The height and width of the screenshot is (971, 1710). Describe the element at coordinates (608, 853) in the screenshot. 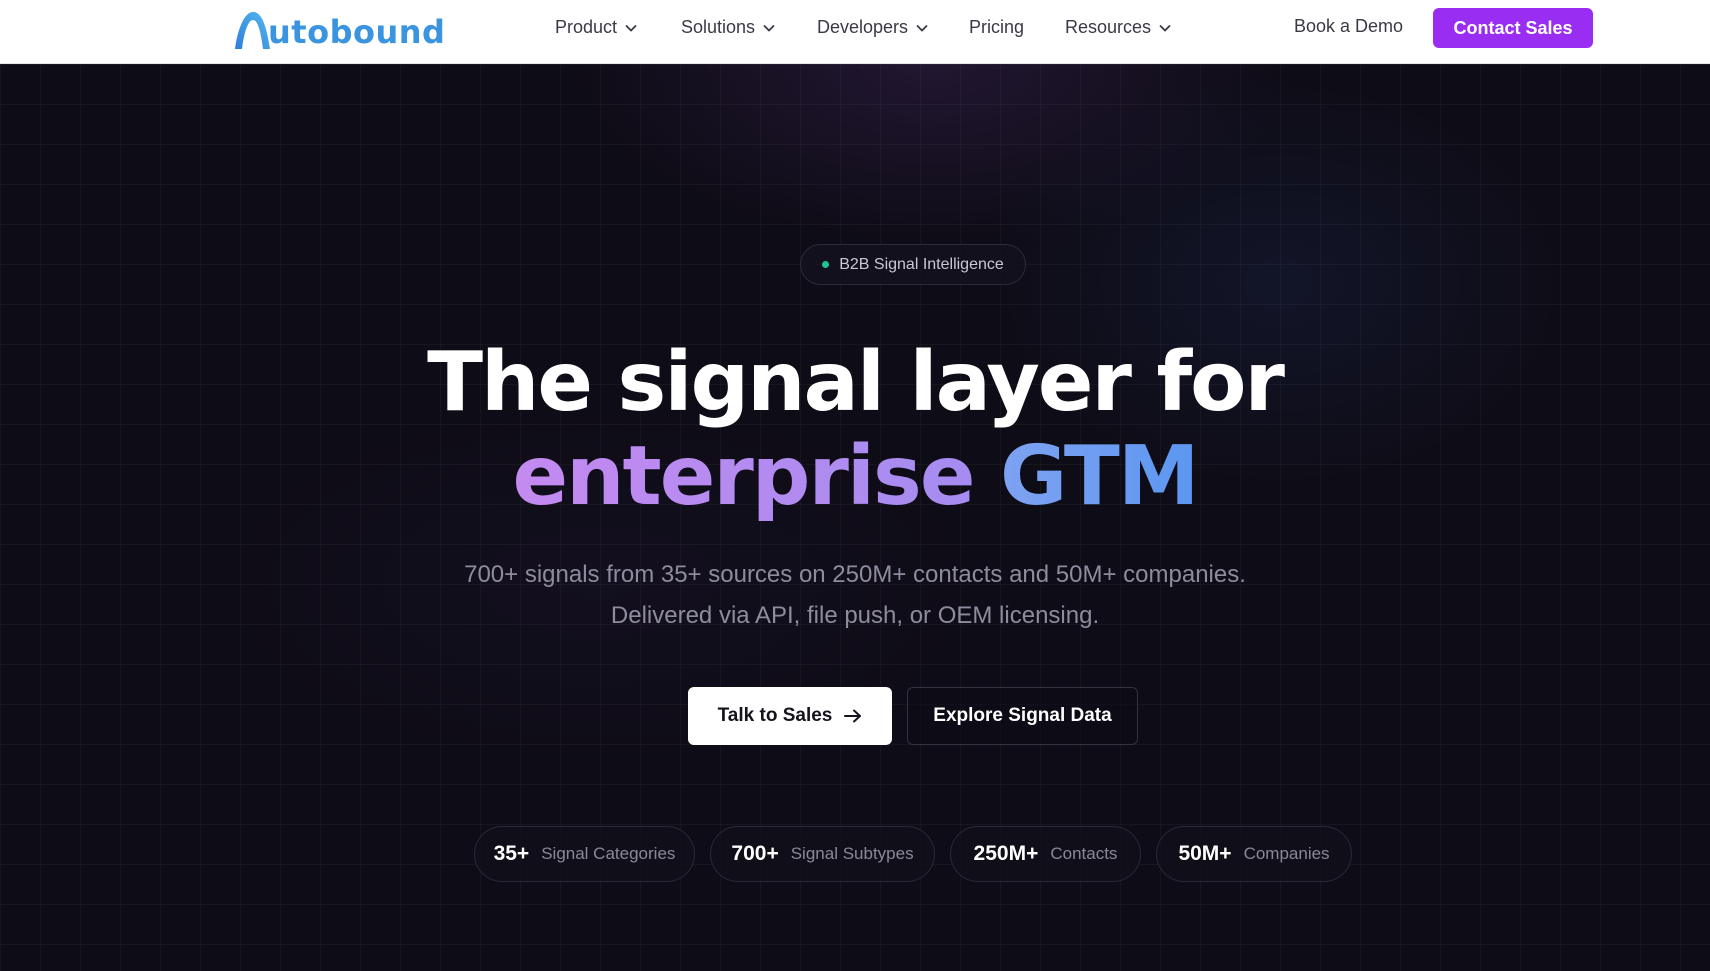

I see `stat-label: Signal Categories` at that location.